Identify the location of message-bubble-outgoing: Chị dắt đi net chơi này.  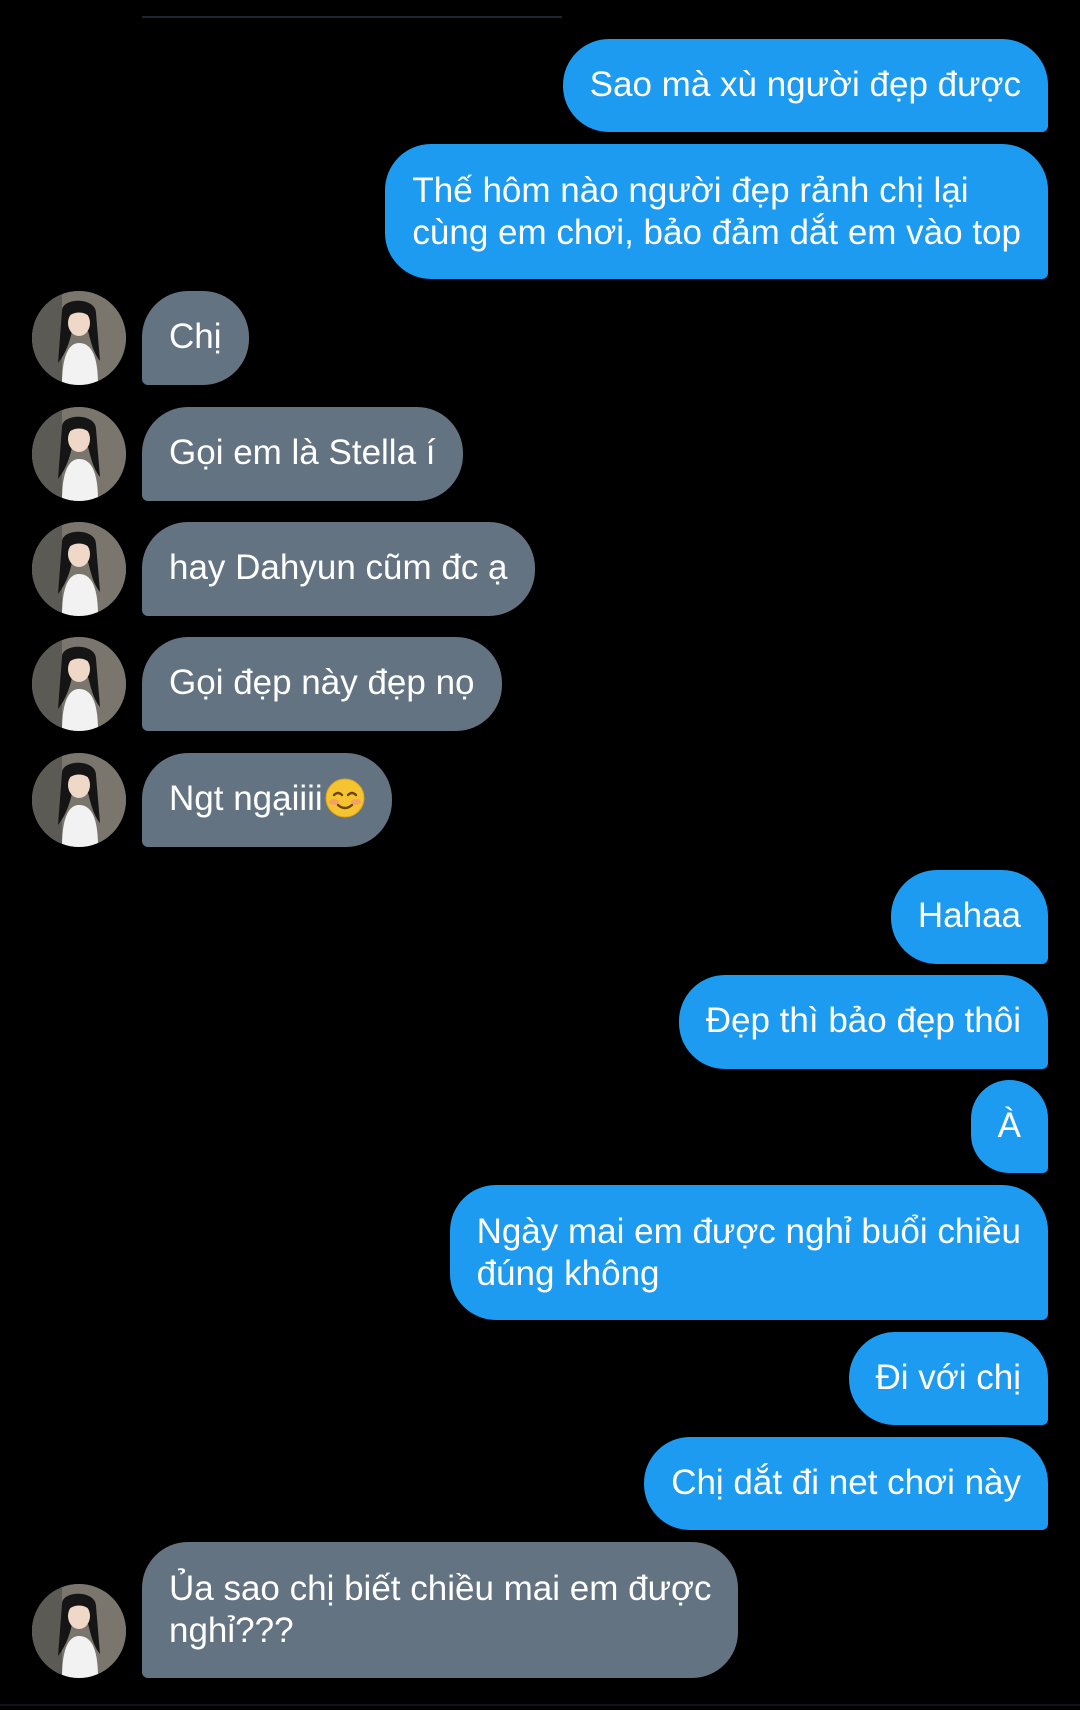
(846, 1483).